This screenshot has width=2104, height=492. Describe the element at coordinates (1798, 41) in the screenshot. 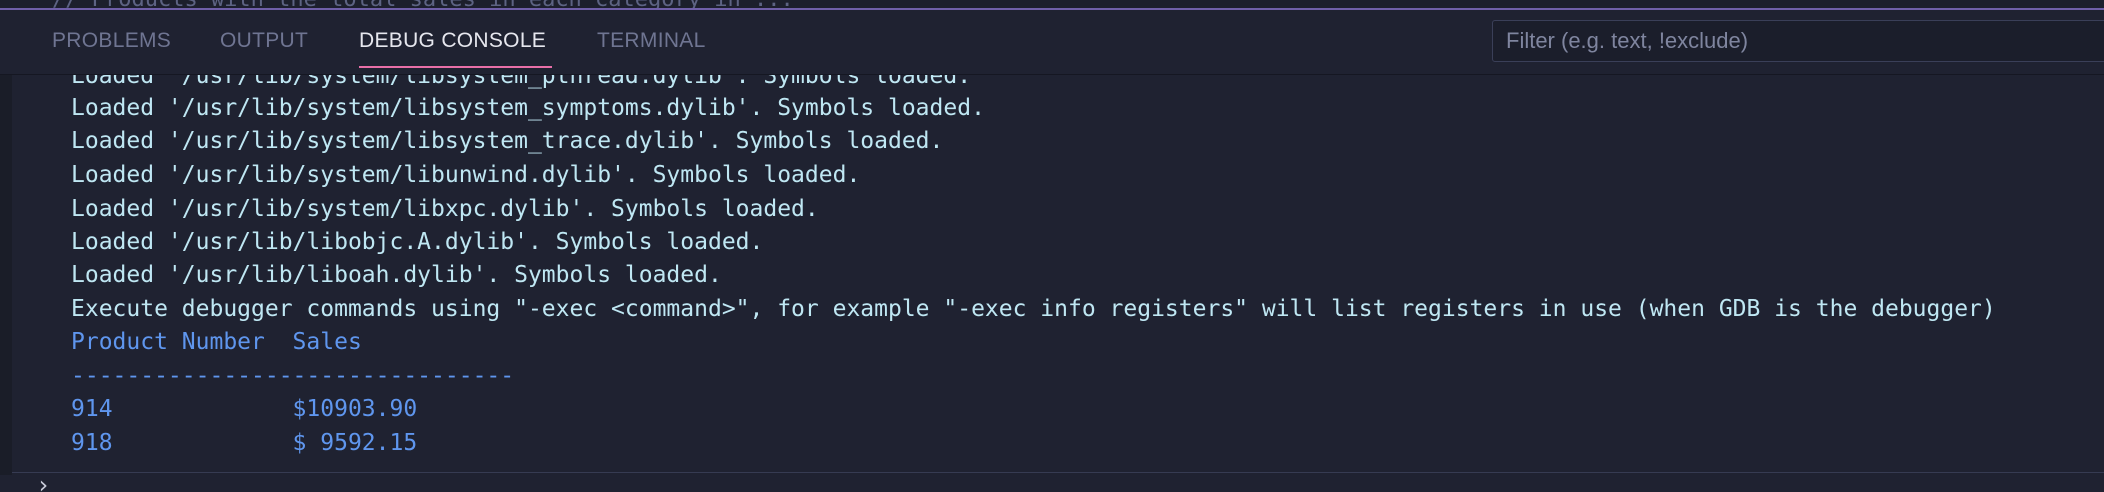

I see `filter-input` at that location.